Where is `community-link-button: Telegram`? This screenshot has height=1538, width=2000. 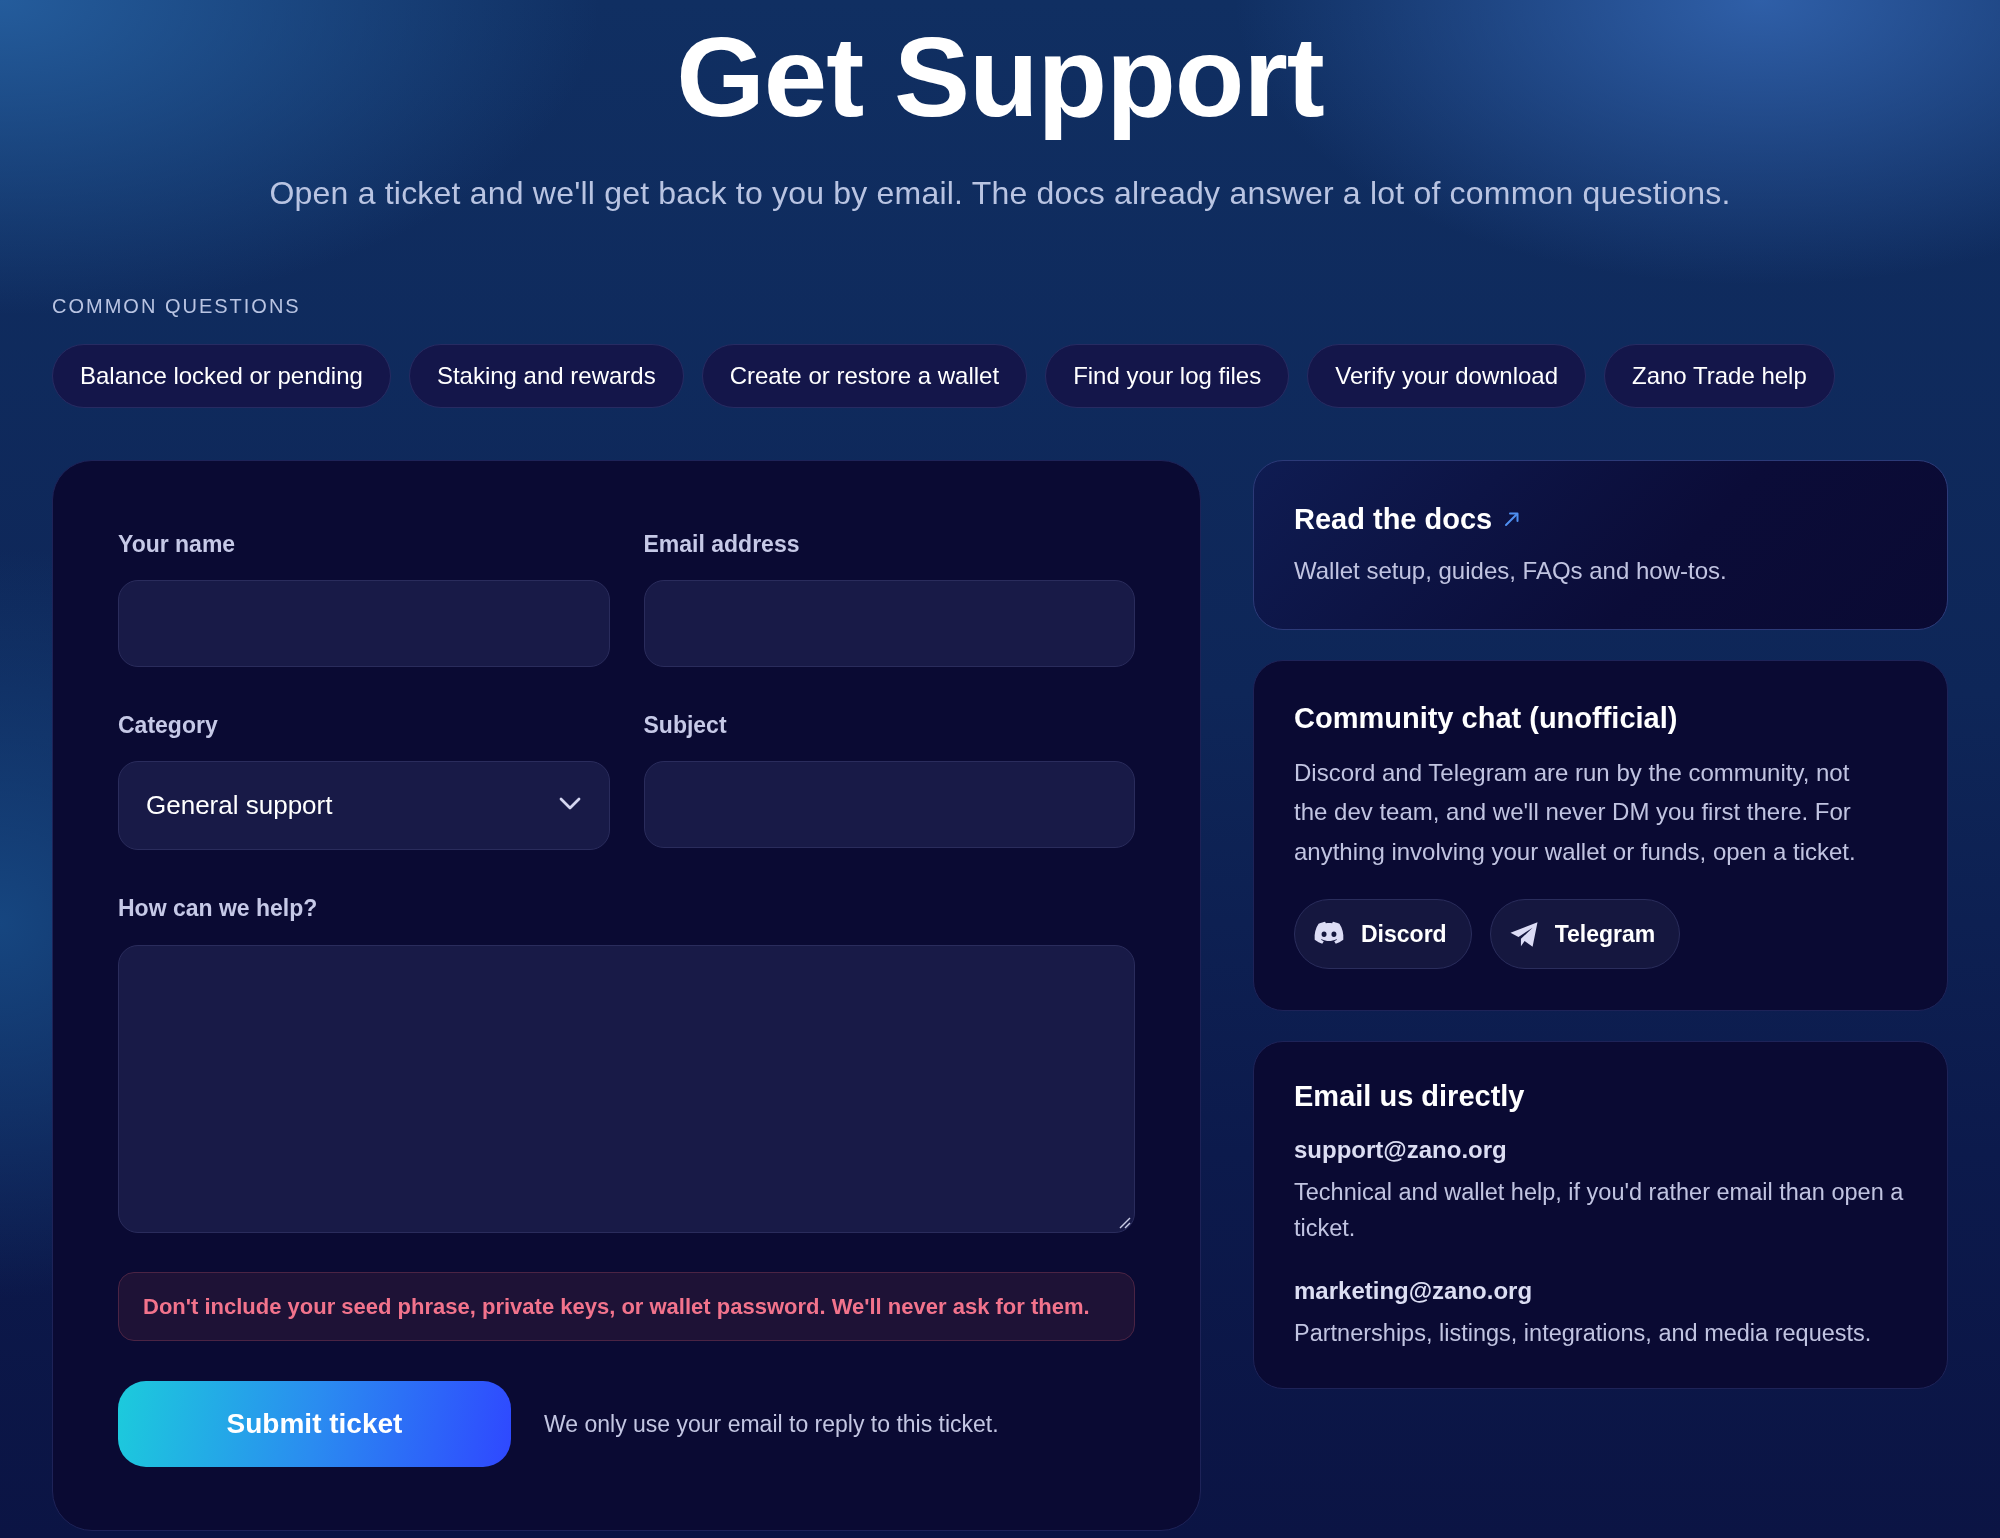
community-link-button: Telegram is located at coordinates (1585, 934).